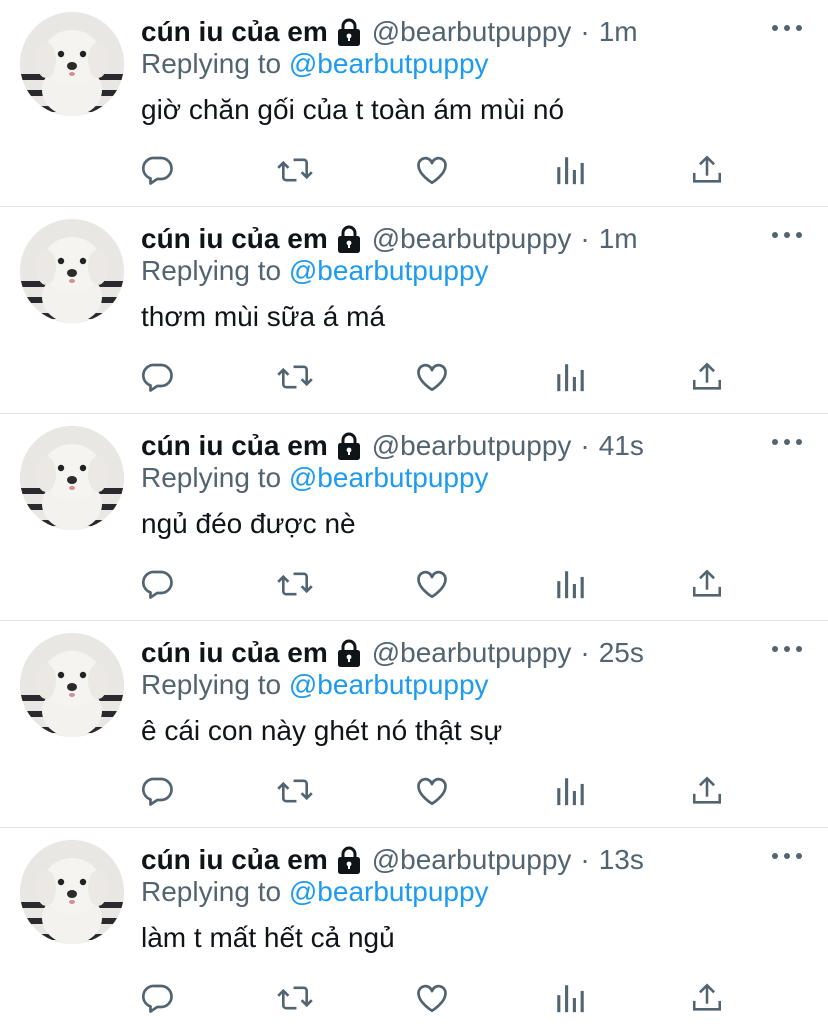 This screenshot has width=828, height=1035. What do you see at coordinates (621, 446) in the screenshot?
I see `timestamp: 41s` at bounding box center [621, 446].